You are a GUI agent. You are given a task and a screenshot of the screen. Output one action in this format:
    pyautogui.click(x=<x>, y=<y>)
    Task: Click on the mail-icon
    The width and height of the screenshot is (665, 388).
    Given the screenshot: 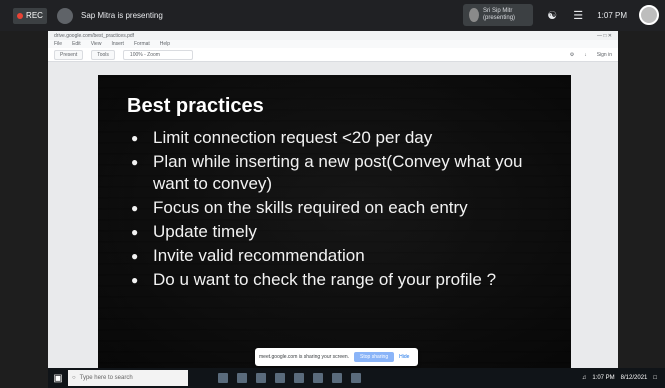 What is the action you would take?
    pyautogui.click(x=242, y=378)
    